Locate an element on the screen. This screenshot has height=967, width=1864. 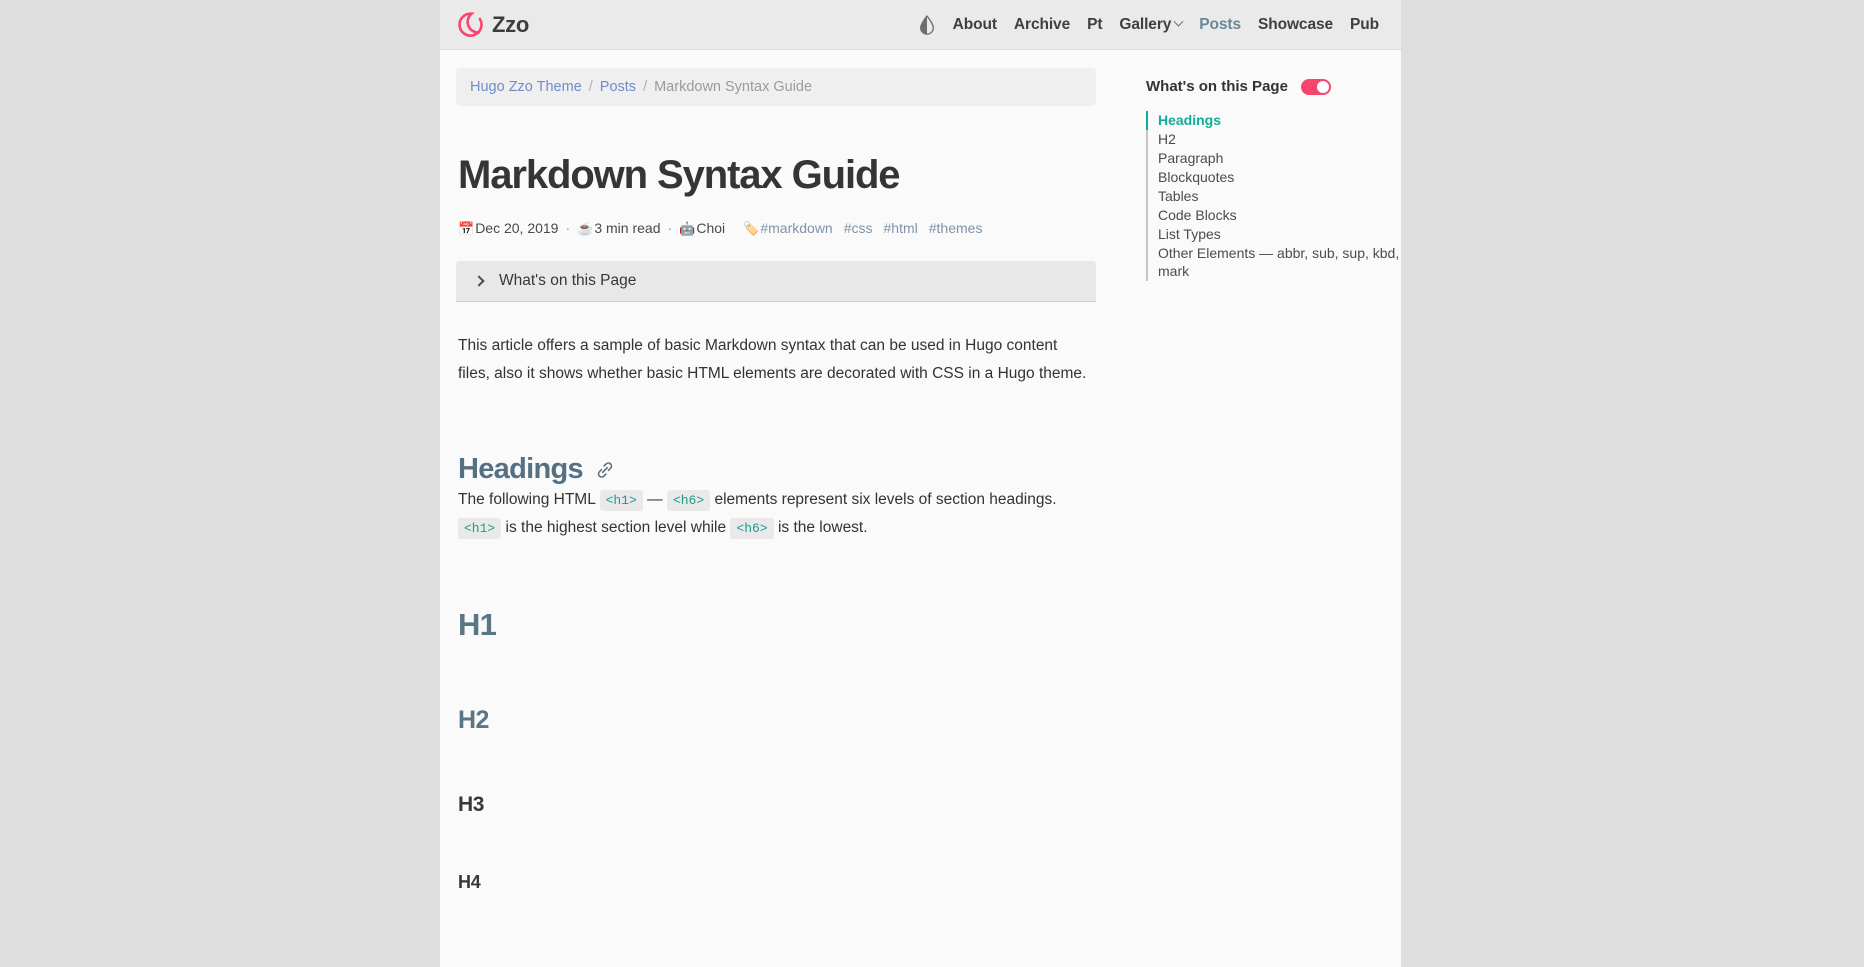
code-h1-b: <h1> is located at coordinates (480, 528).